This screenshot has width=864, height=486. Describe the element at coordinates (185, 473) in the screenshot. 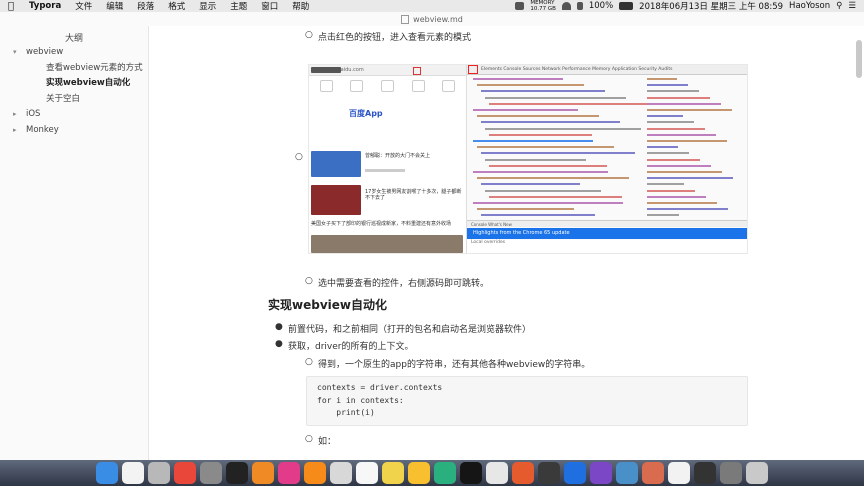

I see `chrome-icon` at that location.